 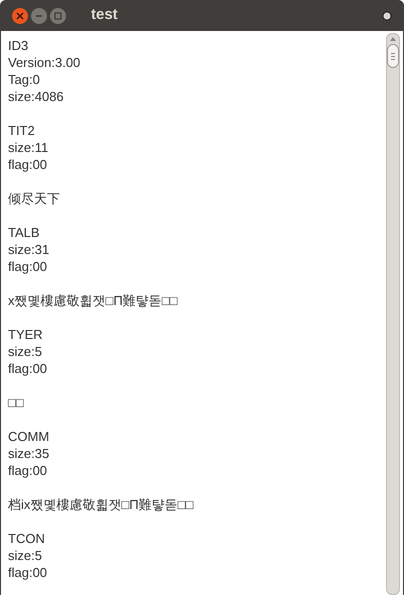 I want to click on text-line: 档ix쨌몣樓慮敬휣잿□Π難턓돋□□, so click(x=101, y=504).